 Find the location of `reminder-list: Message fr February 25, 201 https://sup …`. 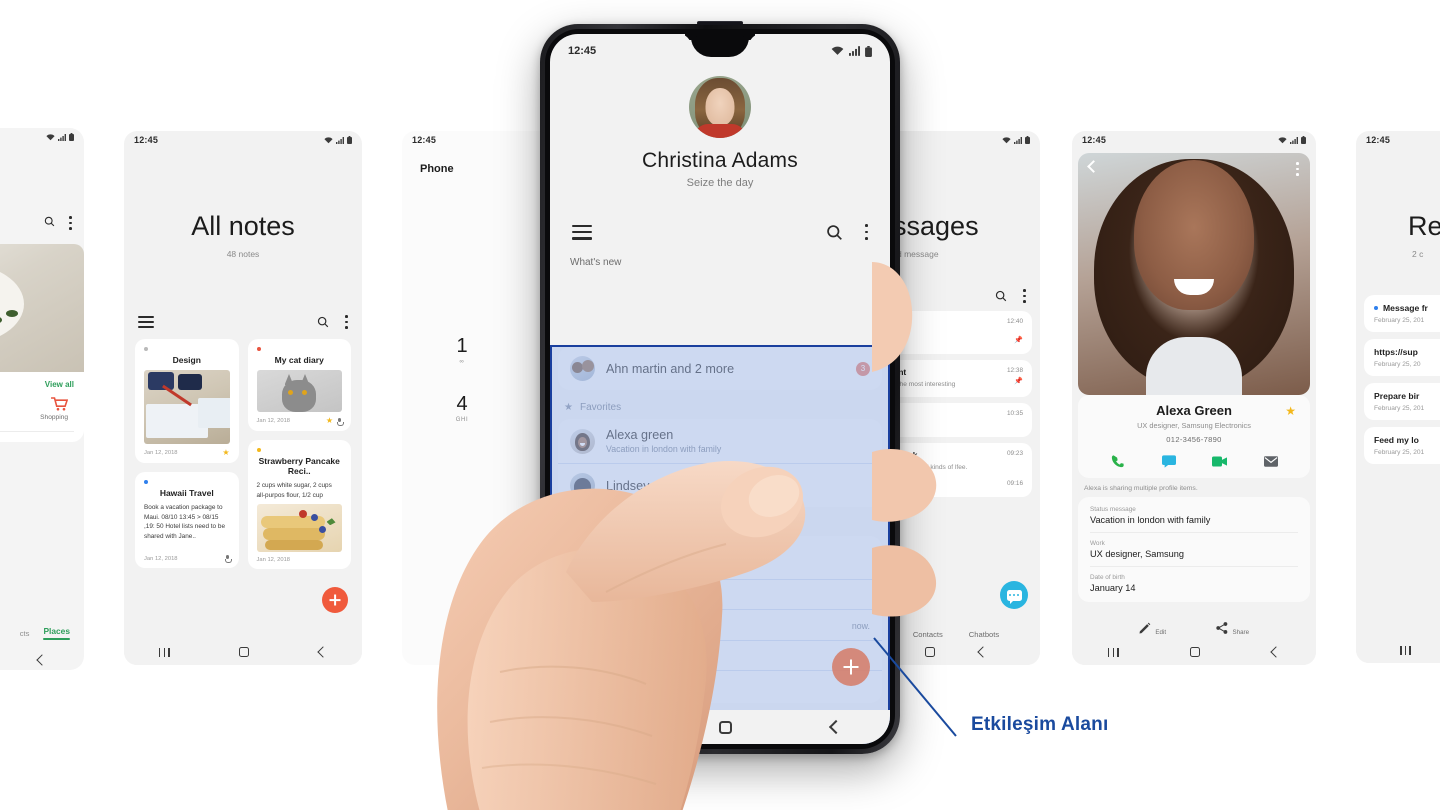

reminder-list: Message fr February 25, 201 https://sup … is located at coordinates (1398, 379).